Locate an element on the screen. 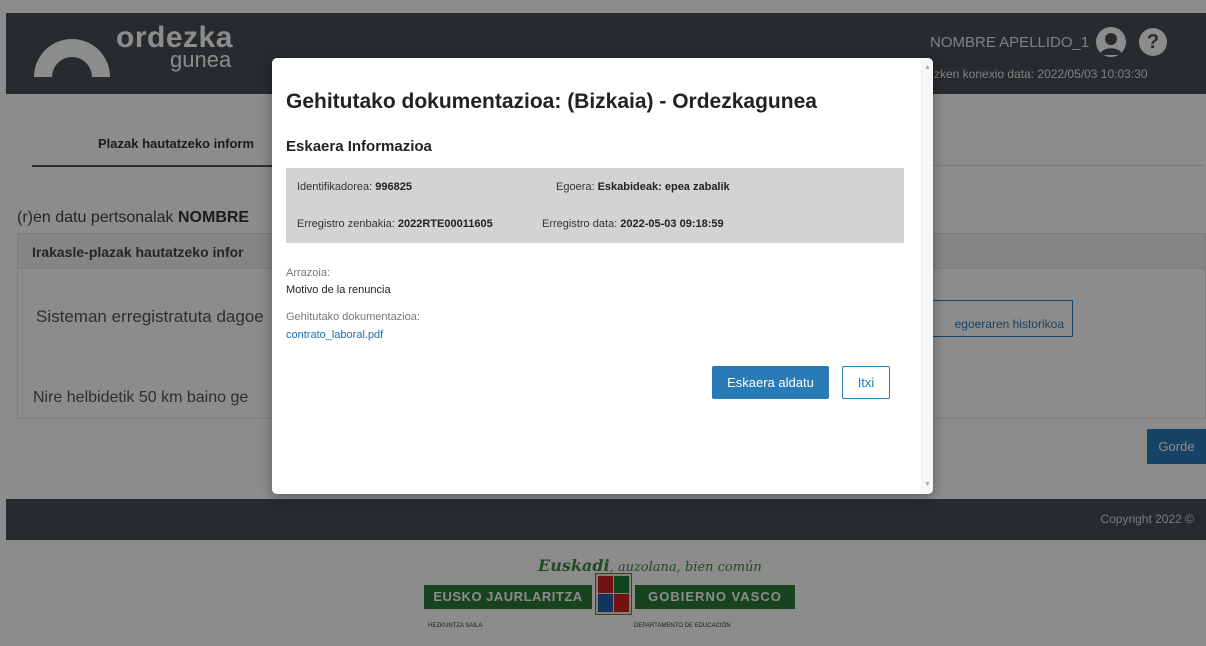  status-value: Eskabideak: epea zabalik is located at coordinates (663, 187).